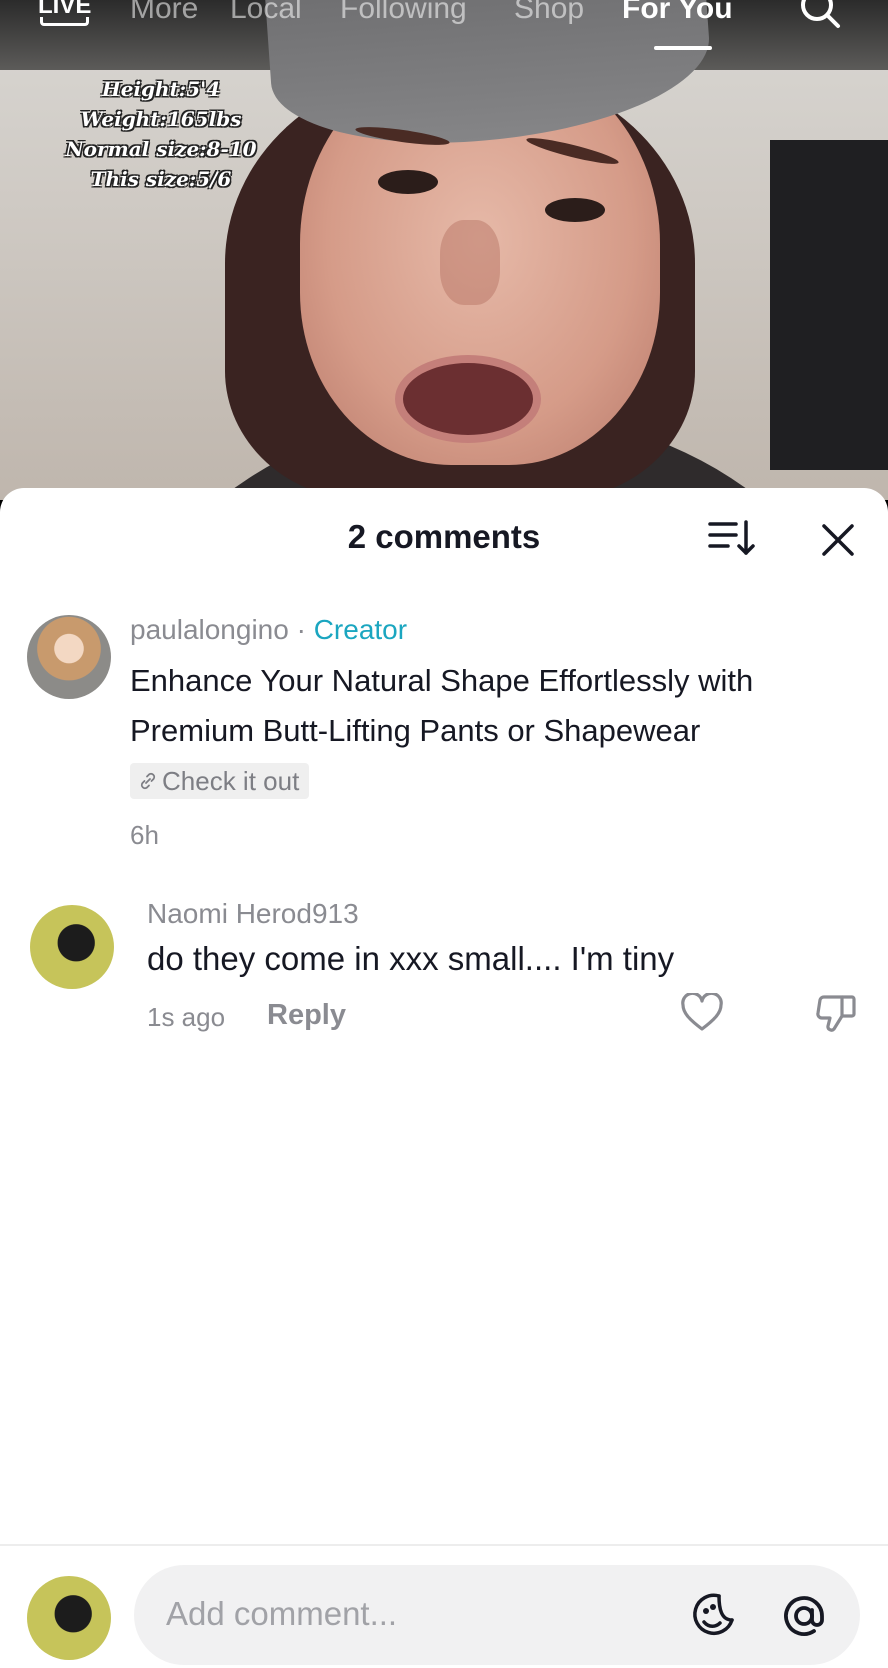 This screenshot has width=888, height=1668. Describe the element at coordinates (470, 262) in the screenshot. I see `video-person-nose` at that location.